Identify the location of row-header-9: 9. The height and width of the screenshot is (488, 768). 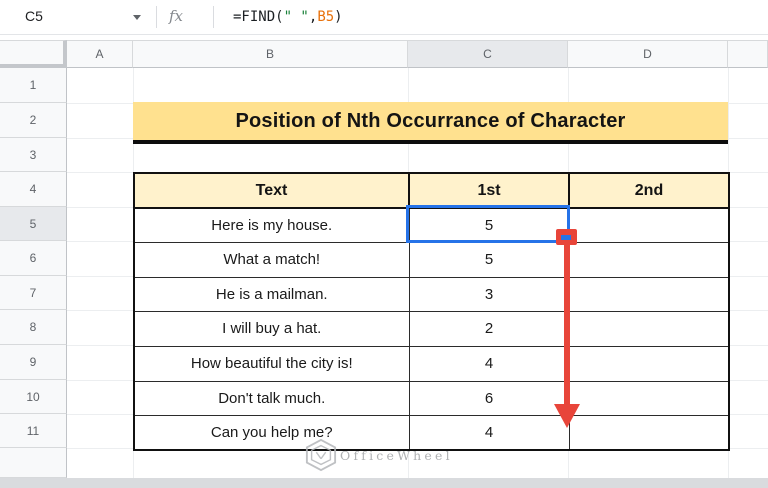
(33, 362).